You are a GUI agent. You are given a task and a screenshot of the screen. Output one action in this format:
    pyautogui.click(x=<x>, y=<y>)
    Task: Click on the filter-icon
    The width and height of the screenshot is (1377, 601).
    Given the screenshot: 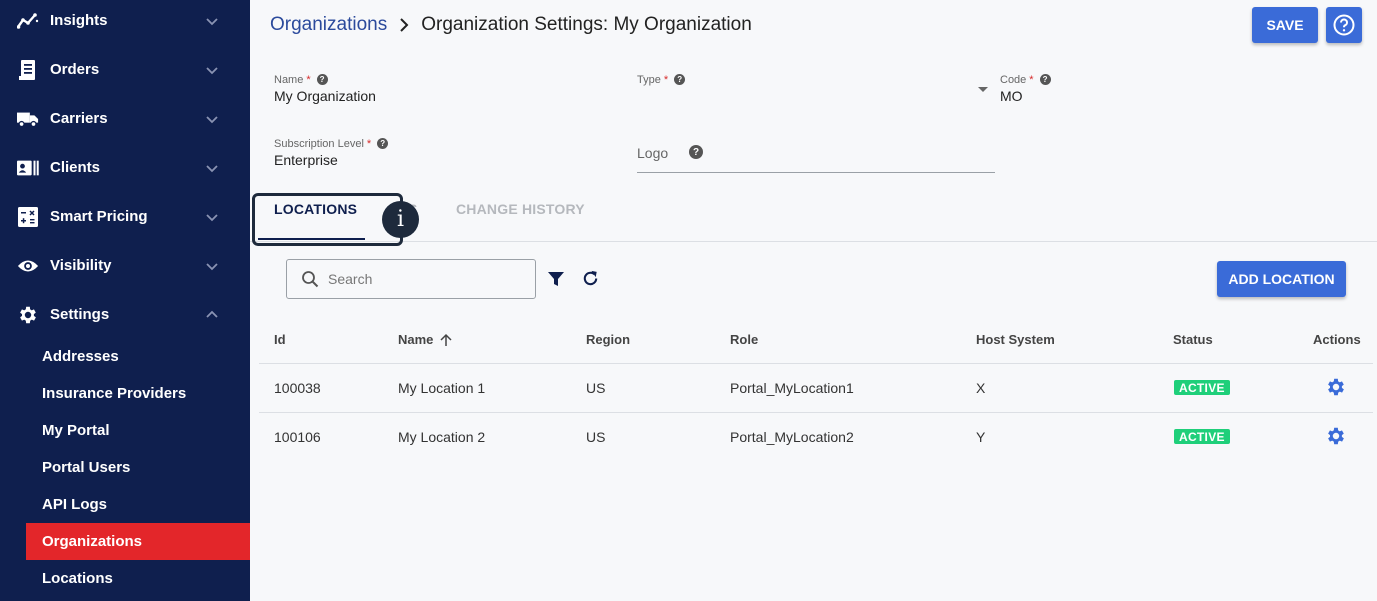 What is the action you would take?
    pyautogui.click(x=556, y=279)
    